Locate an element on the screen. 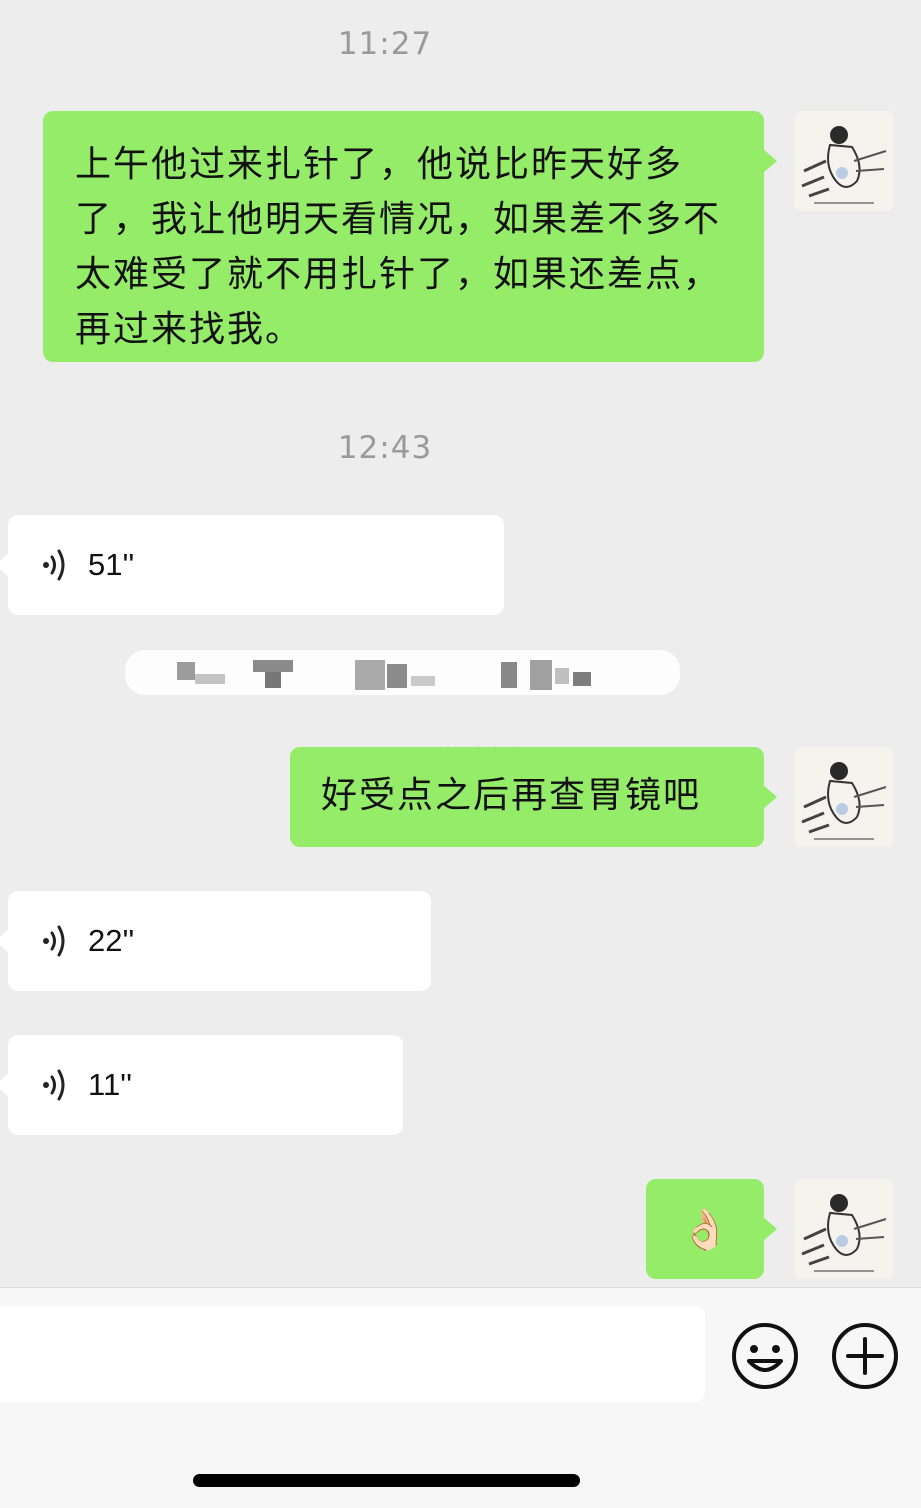 This screenshot has height=1508, width=921. redacted-area is located at coordinates (402, 672).